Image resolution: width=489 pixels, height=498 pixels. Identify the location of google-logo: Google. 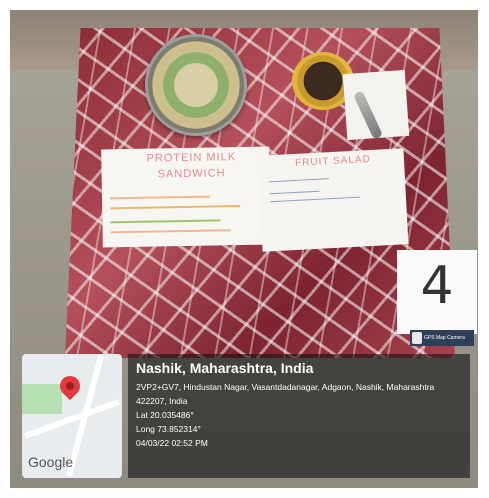
(51, 462).